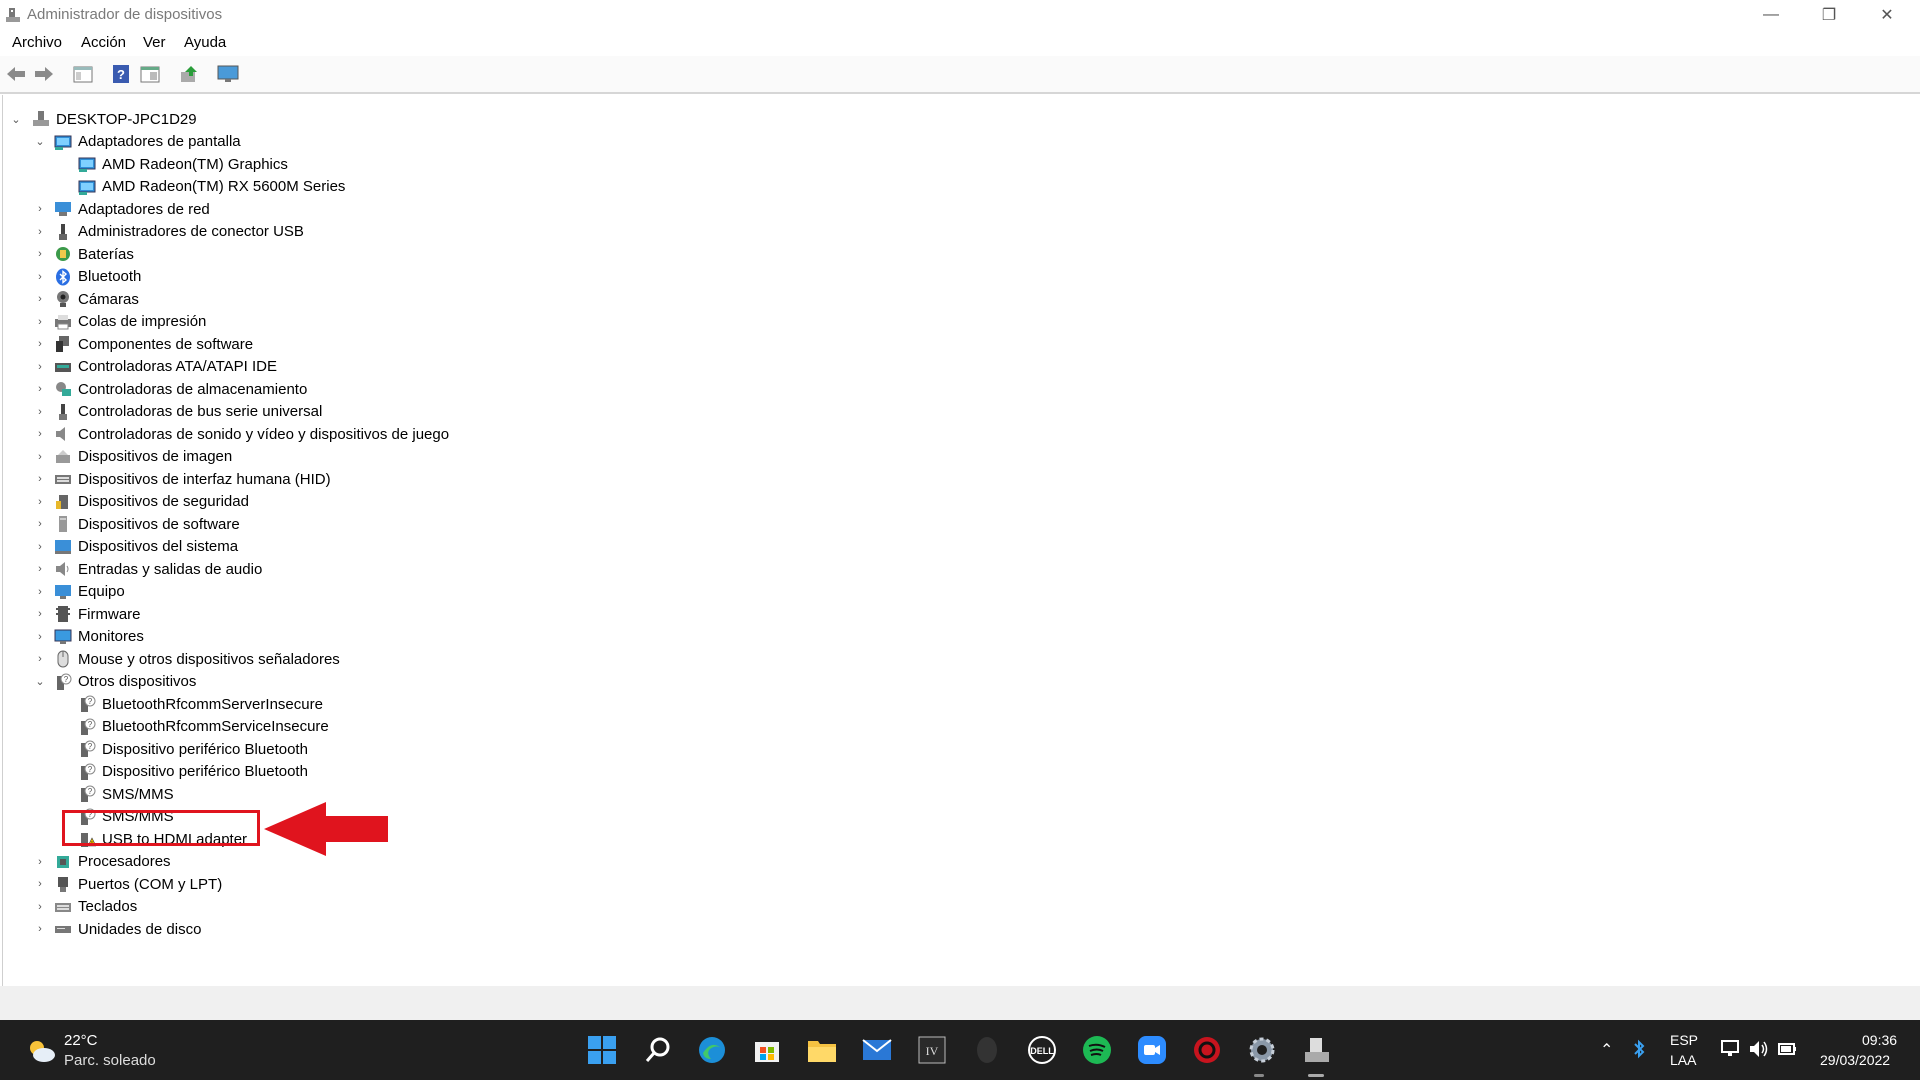  I want to click on toolbar: ?, so click(960, 75).